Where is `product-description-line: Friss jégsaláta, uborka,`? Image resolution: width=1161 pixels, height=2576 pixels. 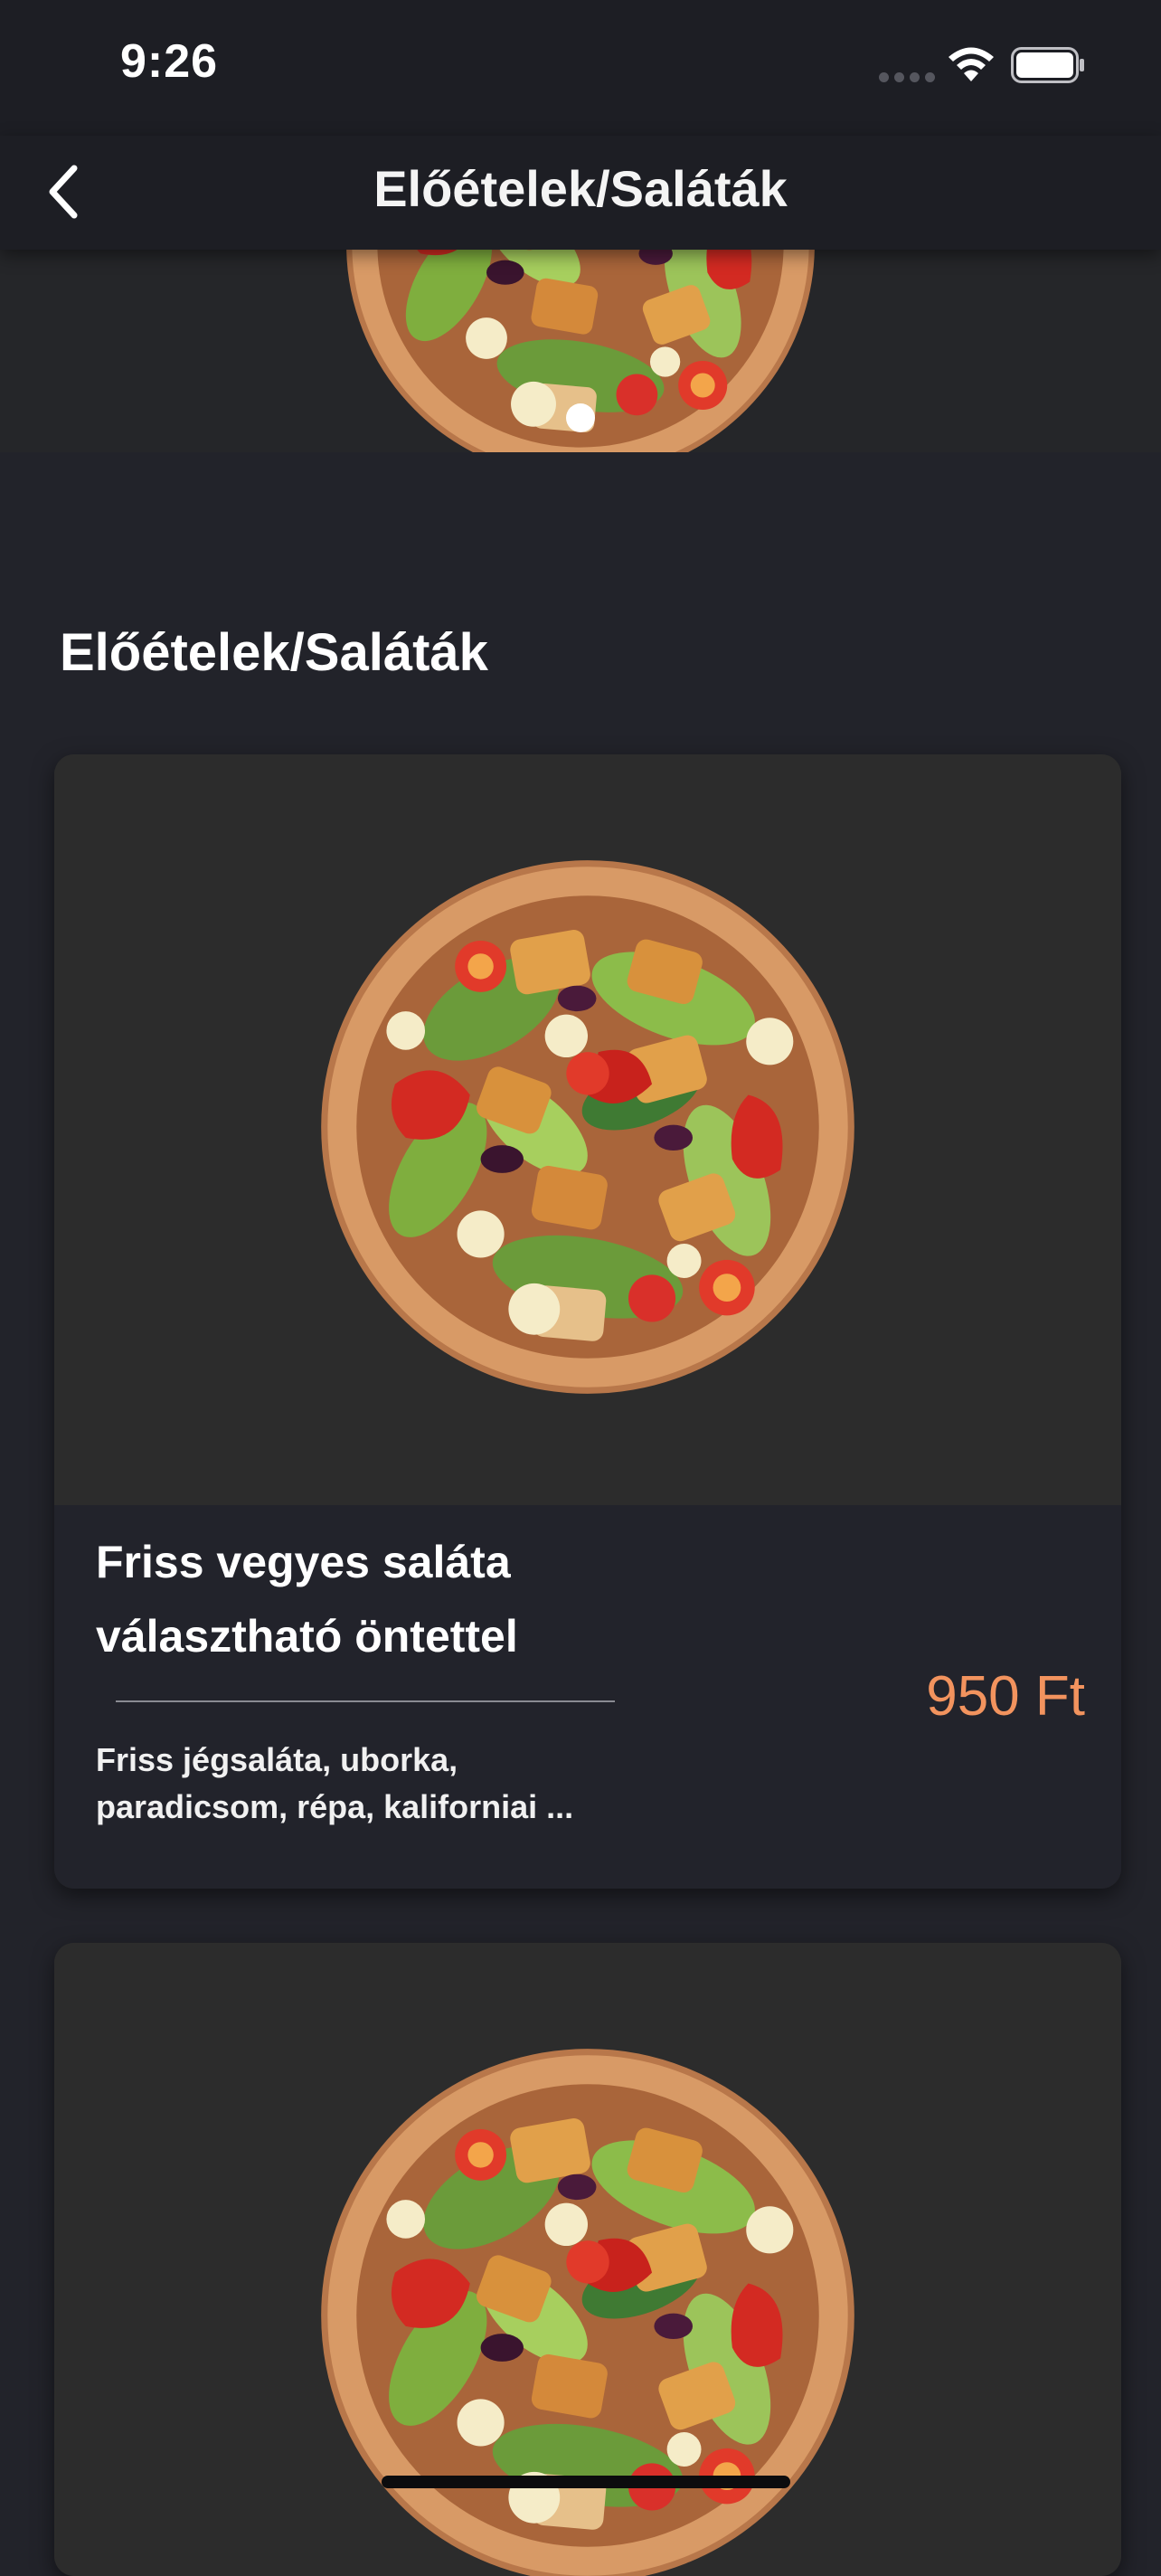
product-description-line: Friss jégsaláta, uborka, is located at coordinates (277, 1760).